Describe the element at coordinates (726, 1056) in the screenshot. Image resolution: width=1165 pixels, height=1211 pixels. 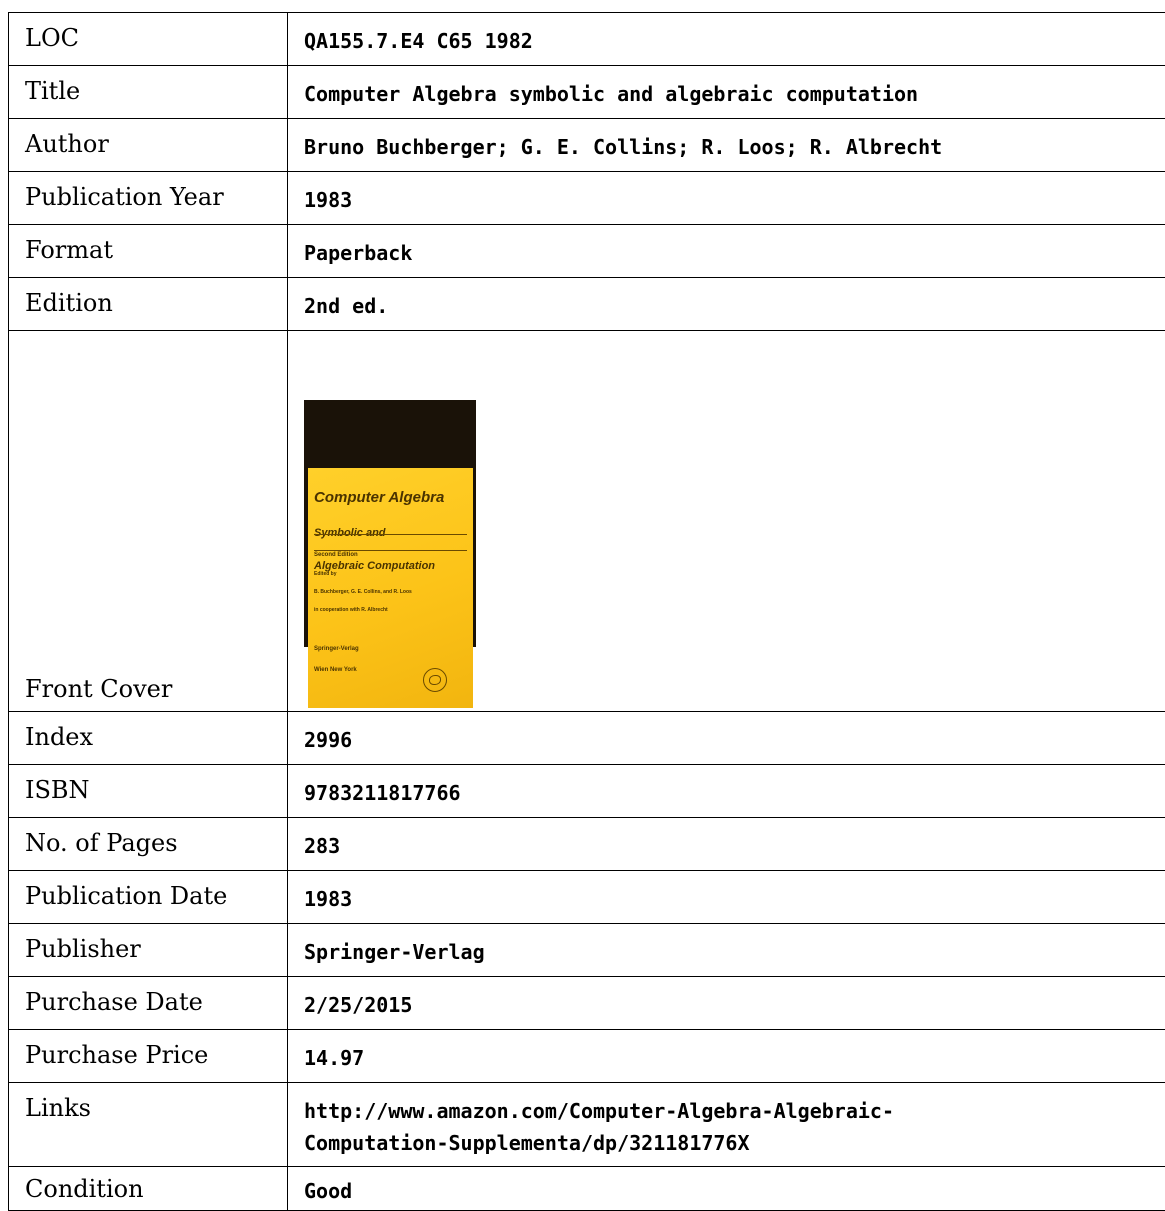
I see `purchase-price-value: 14.97` at that location.